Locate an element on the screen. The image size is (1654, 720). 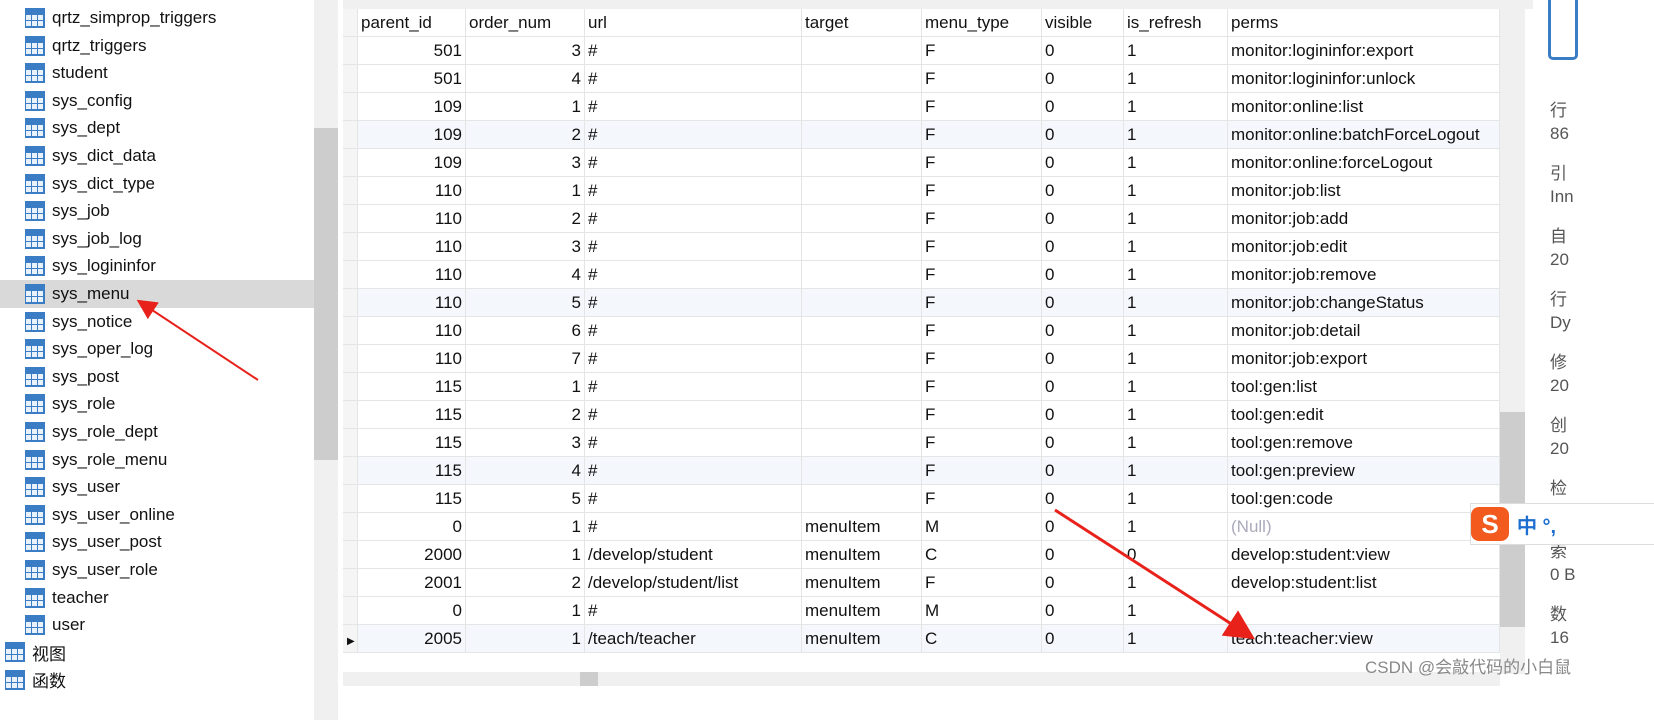
sidebar-item-sys-job-log: sys_job_log is located at coordinates (157, 239).